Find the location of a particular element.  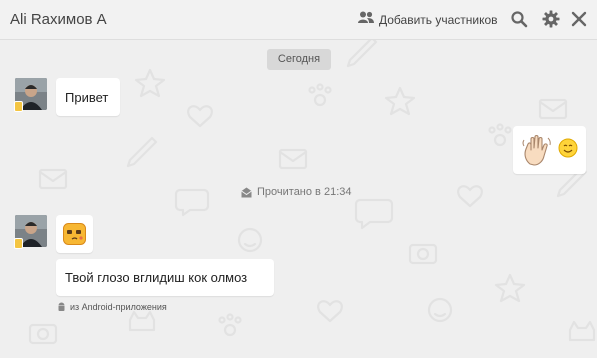

search-icon is located at coordinates (519, 19).